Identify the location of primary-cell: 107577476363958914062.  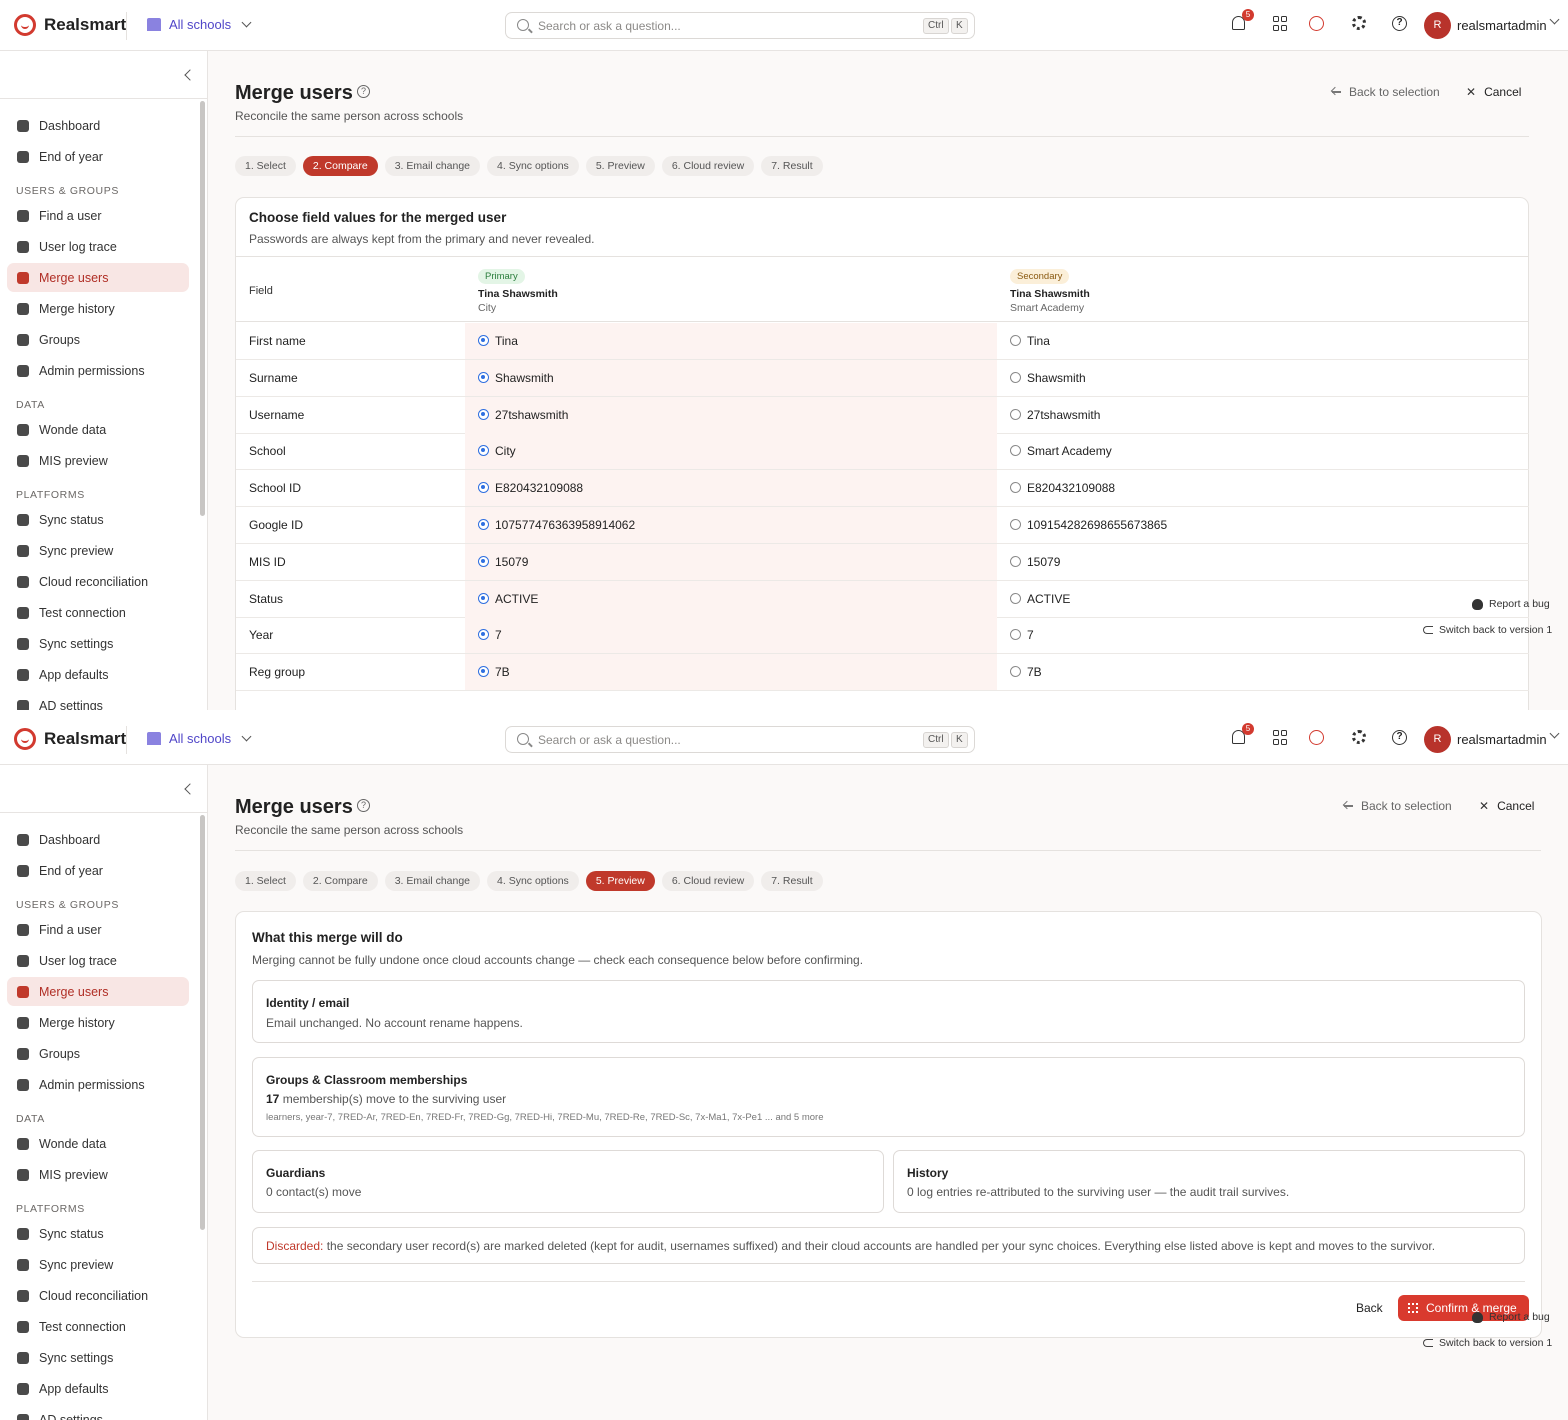
(731, 525).